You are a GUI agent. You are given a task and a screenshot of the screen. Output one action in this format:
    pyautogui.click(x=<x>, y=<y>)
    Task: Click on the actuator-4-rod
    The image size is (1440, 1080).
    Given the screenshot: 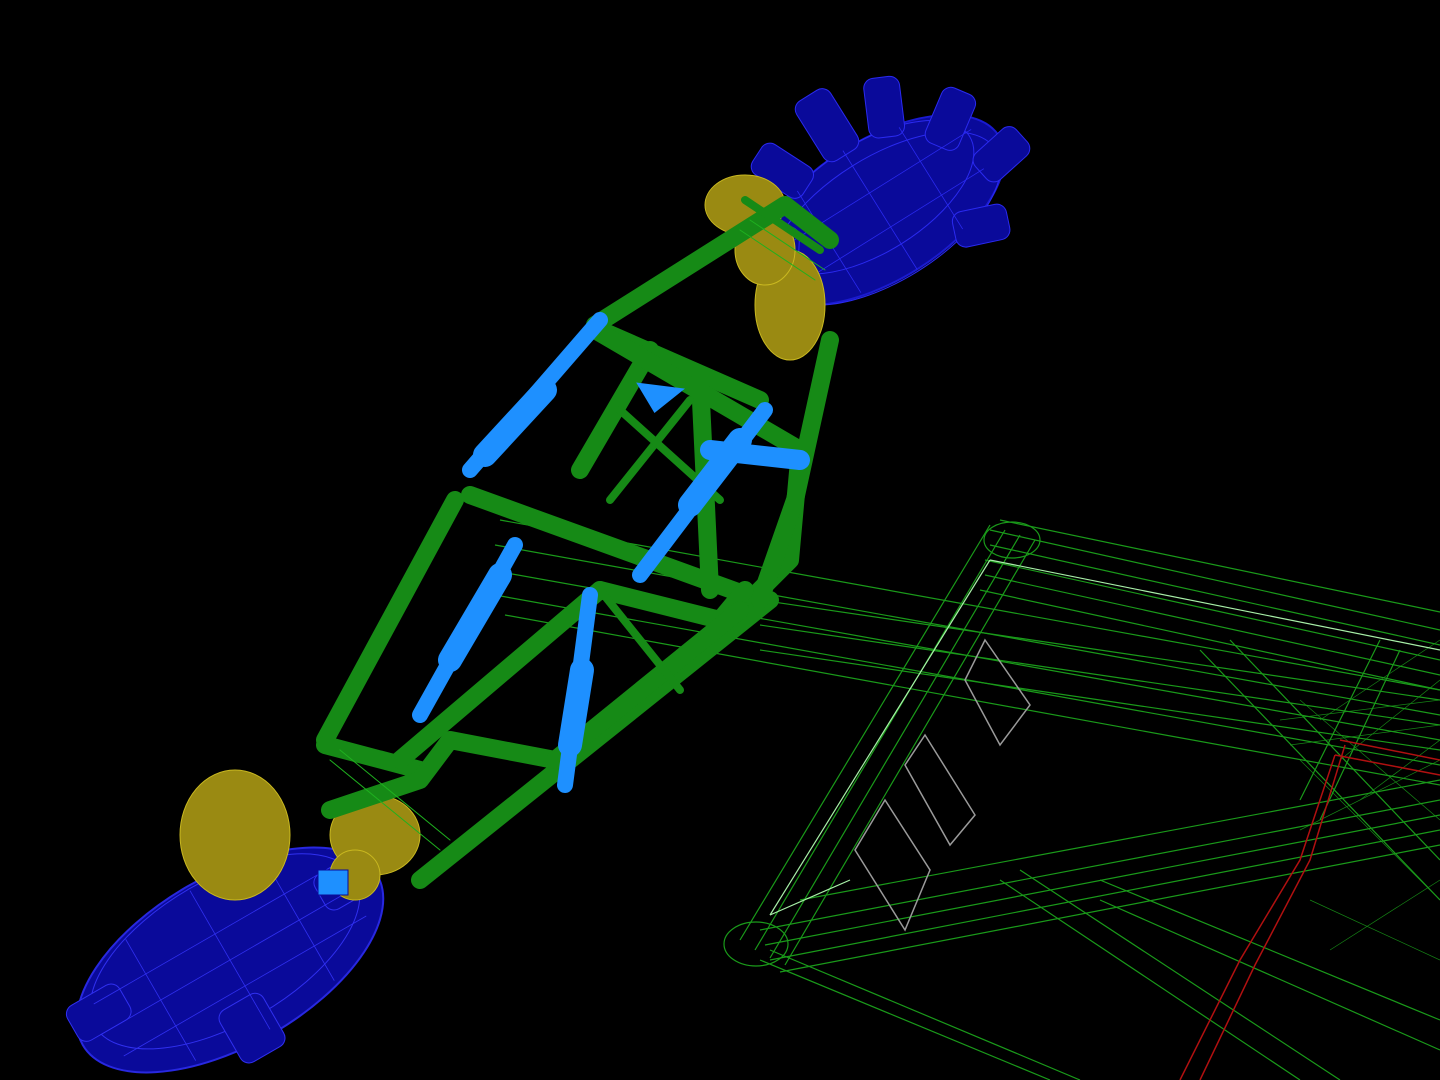 What is the action you would take?
    pyautogui.click(x=576, y=707)
    